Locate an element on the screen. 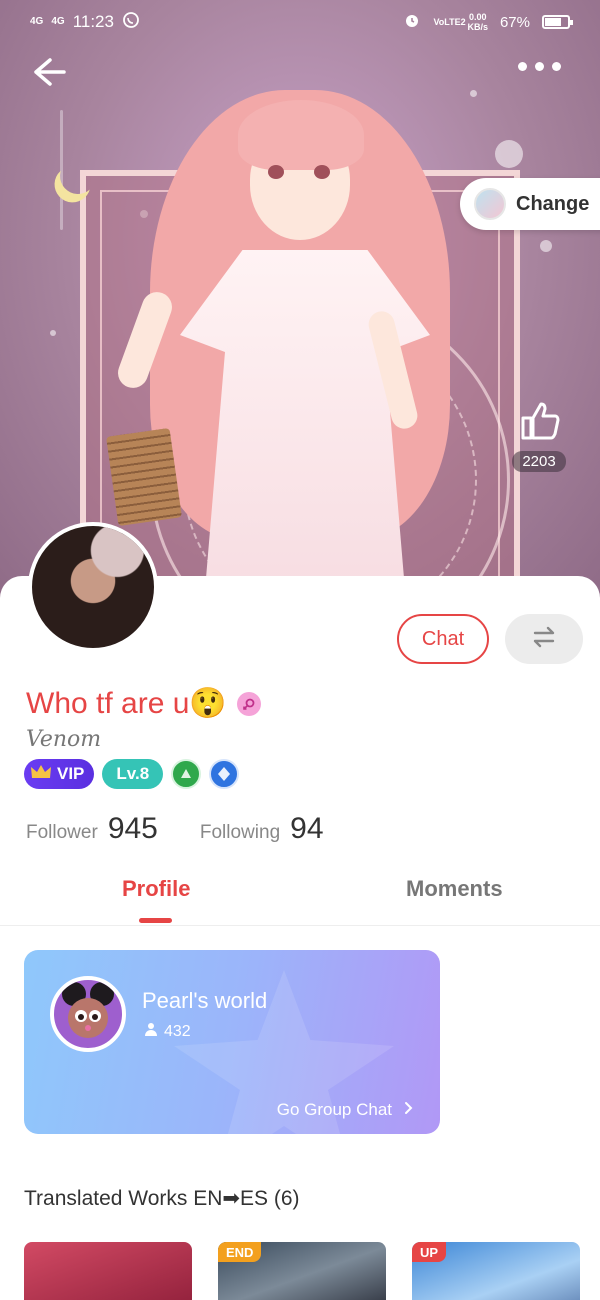 The width and height of the screenshot is (600, 1300). group-member-count: 432 is located at coordinates (167, 1031).